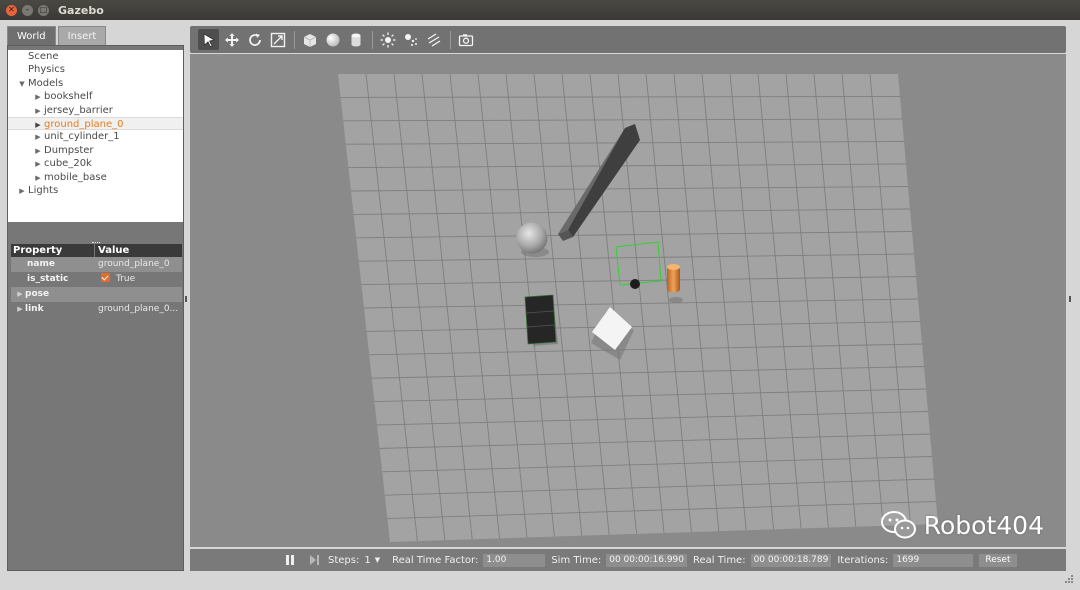 The height and width of the screenshot is (590, 1080). Describe the element at coordinates (138, 294) in the screenshot. I see `property-value` at that location.